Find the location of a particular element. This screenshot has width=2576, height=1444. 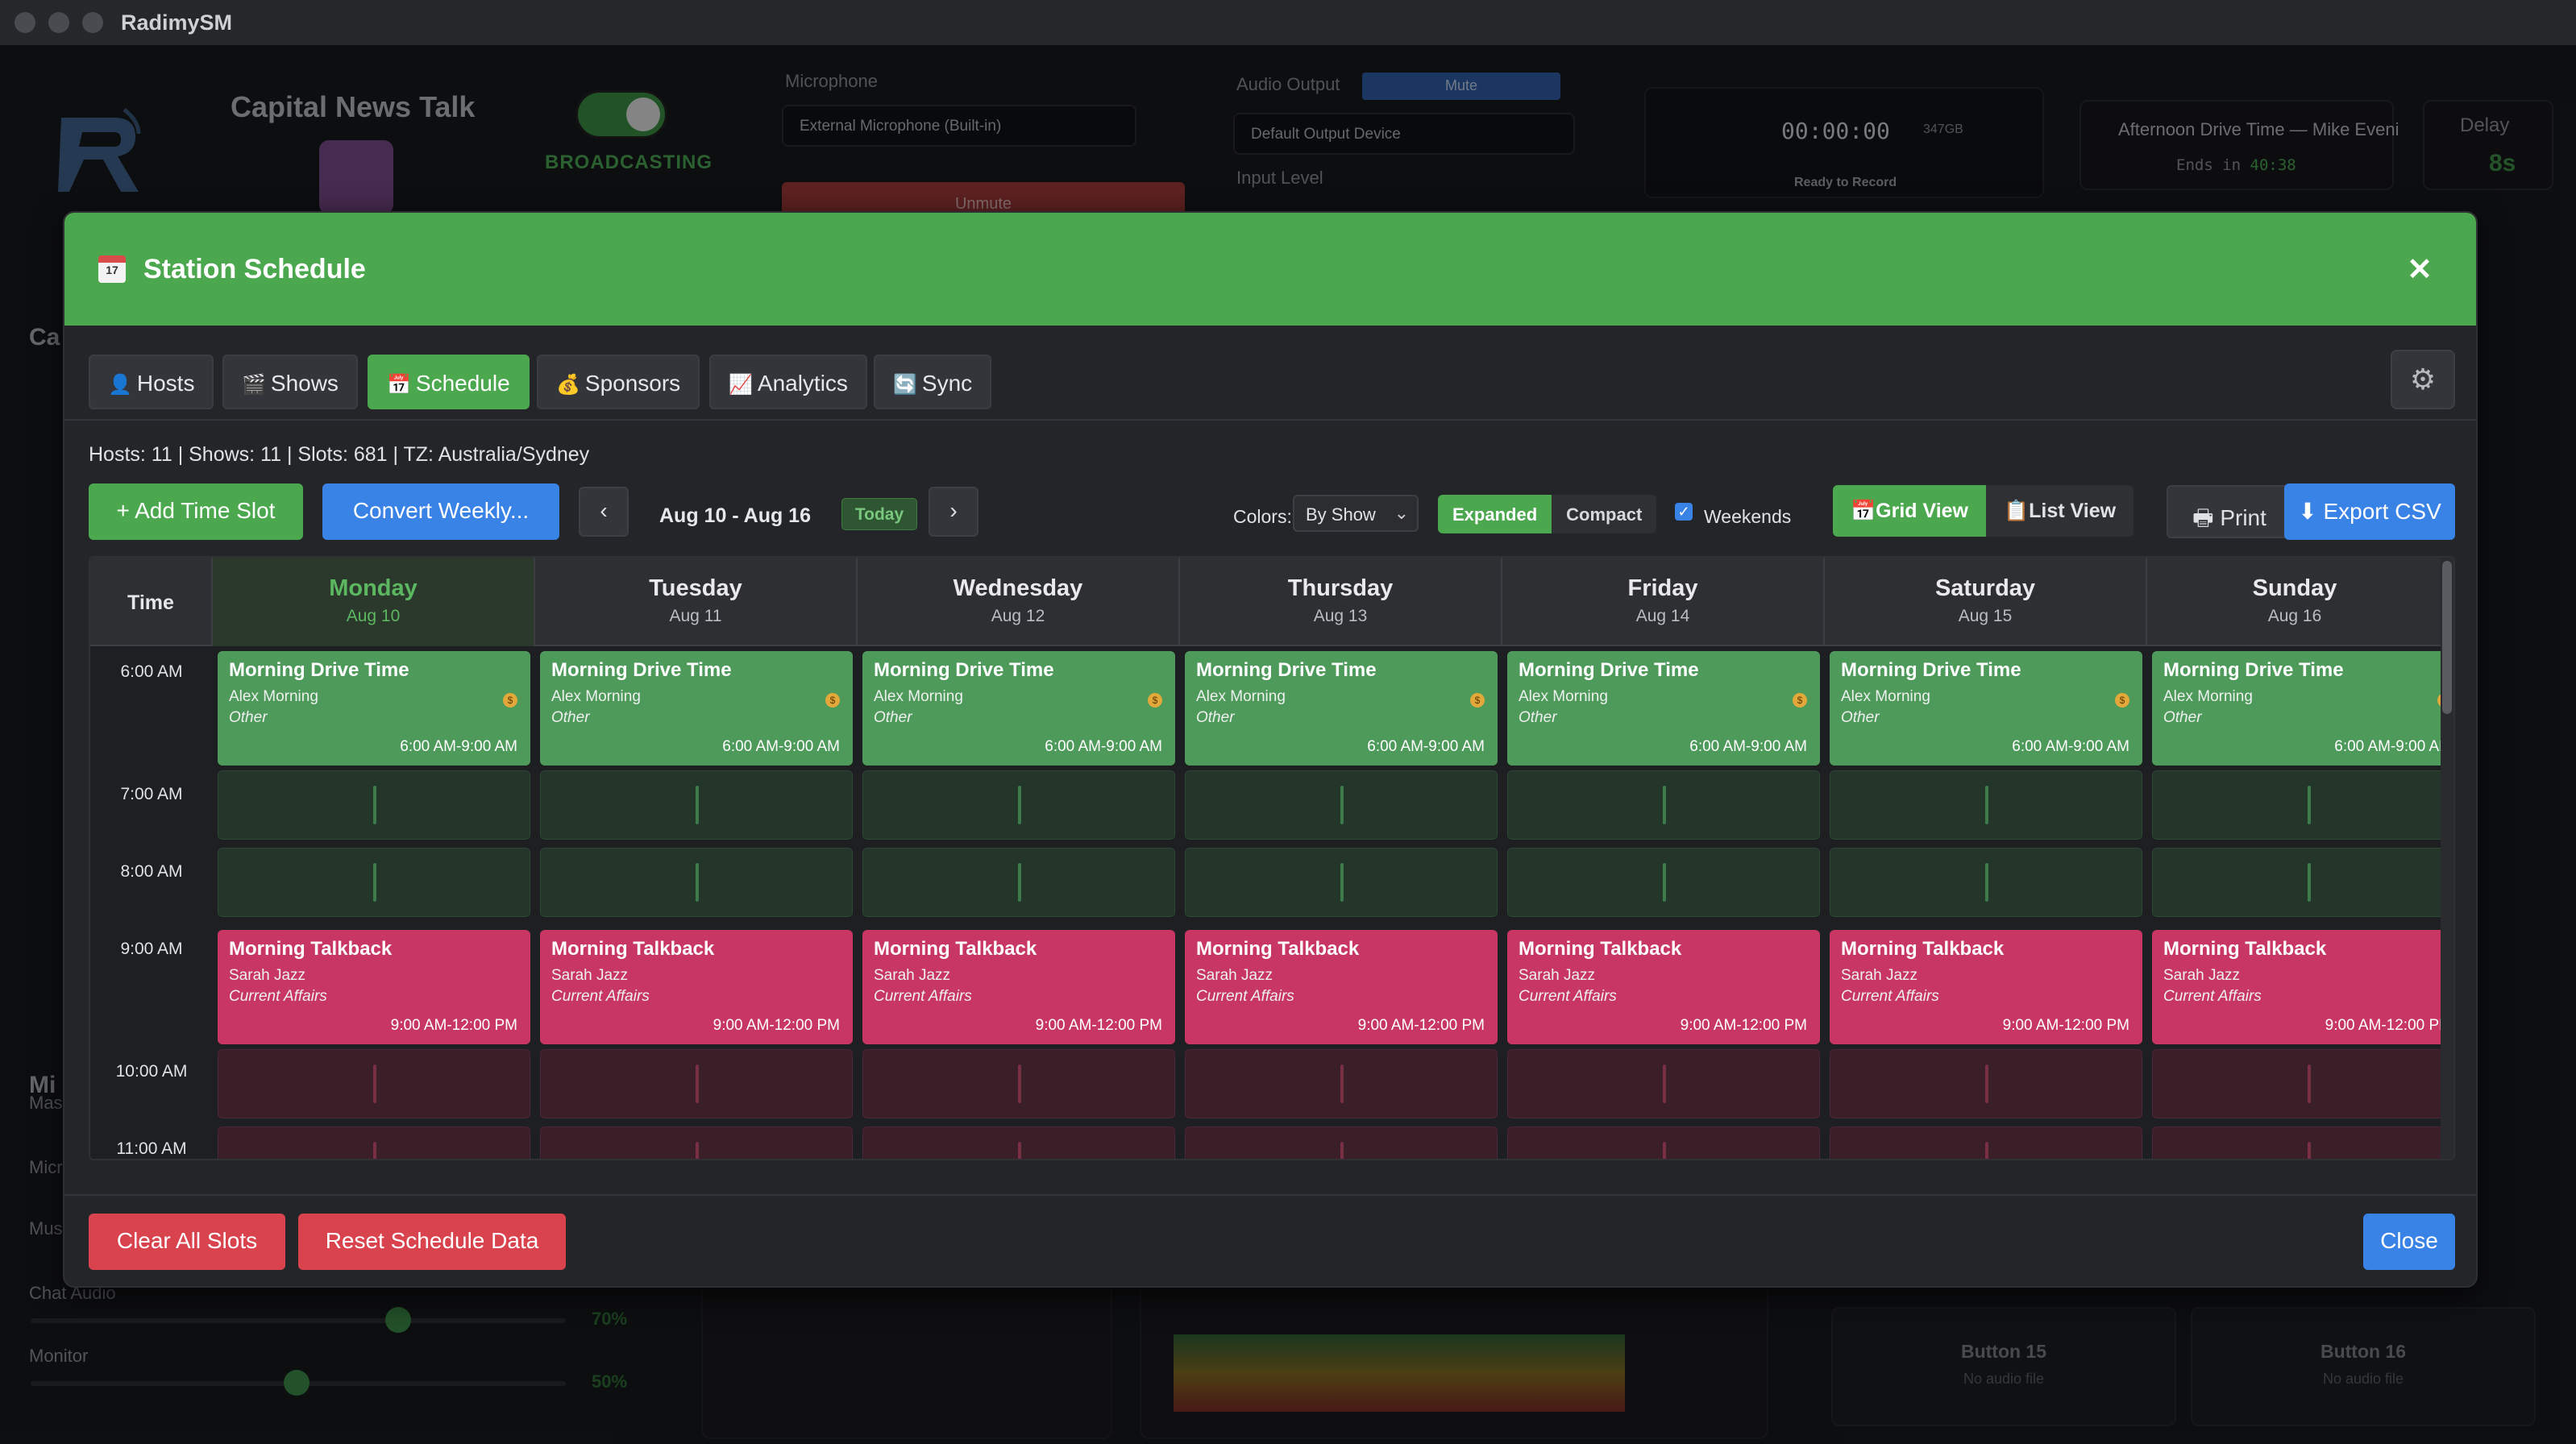

slot-time: 6:00 AM-9:00 AM is located at coordinates (1103, 746).